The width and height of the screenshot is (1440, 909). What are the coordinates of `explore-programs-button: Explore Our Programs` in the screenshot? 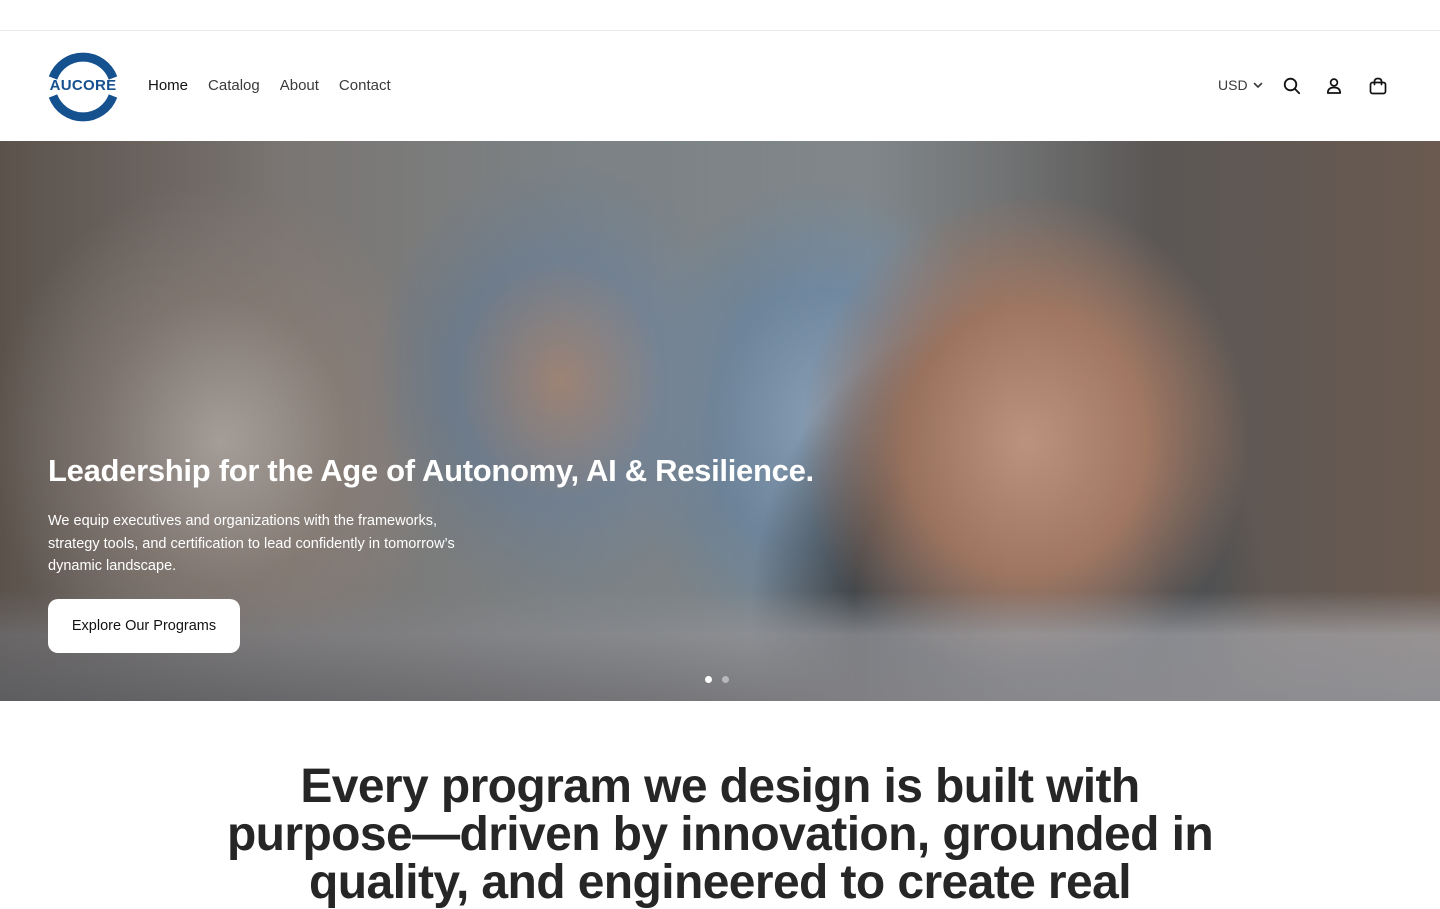 It's located at (144, 626).